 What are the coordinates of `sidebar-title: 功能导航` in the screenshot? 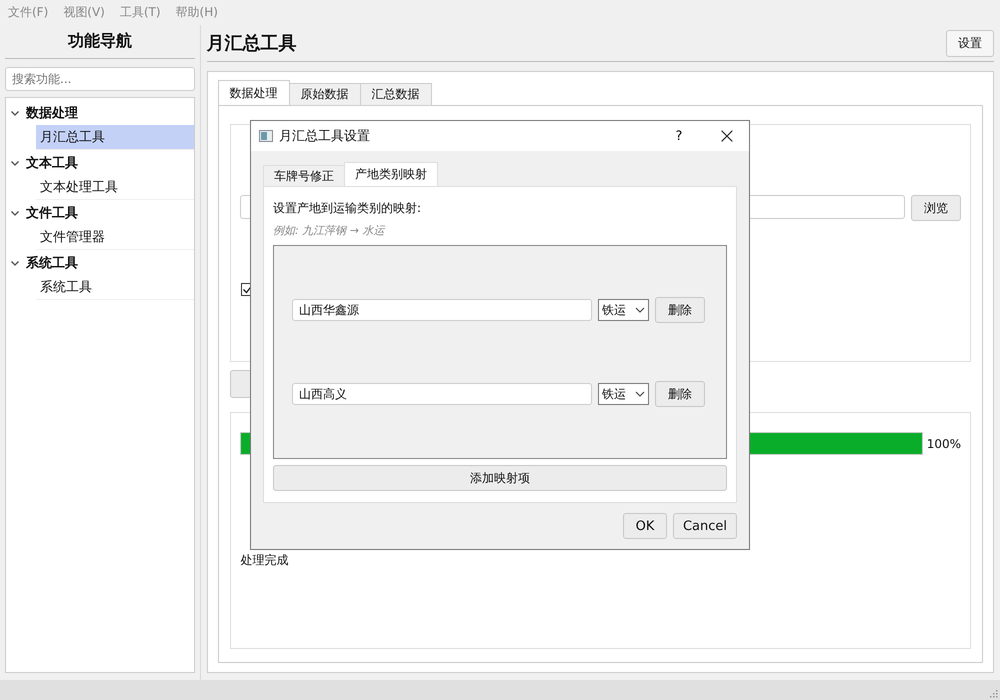 It's located at (100, 42).